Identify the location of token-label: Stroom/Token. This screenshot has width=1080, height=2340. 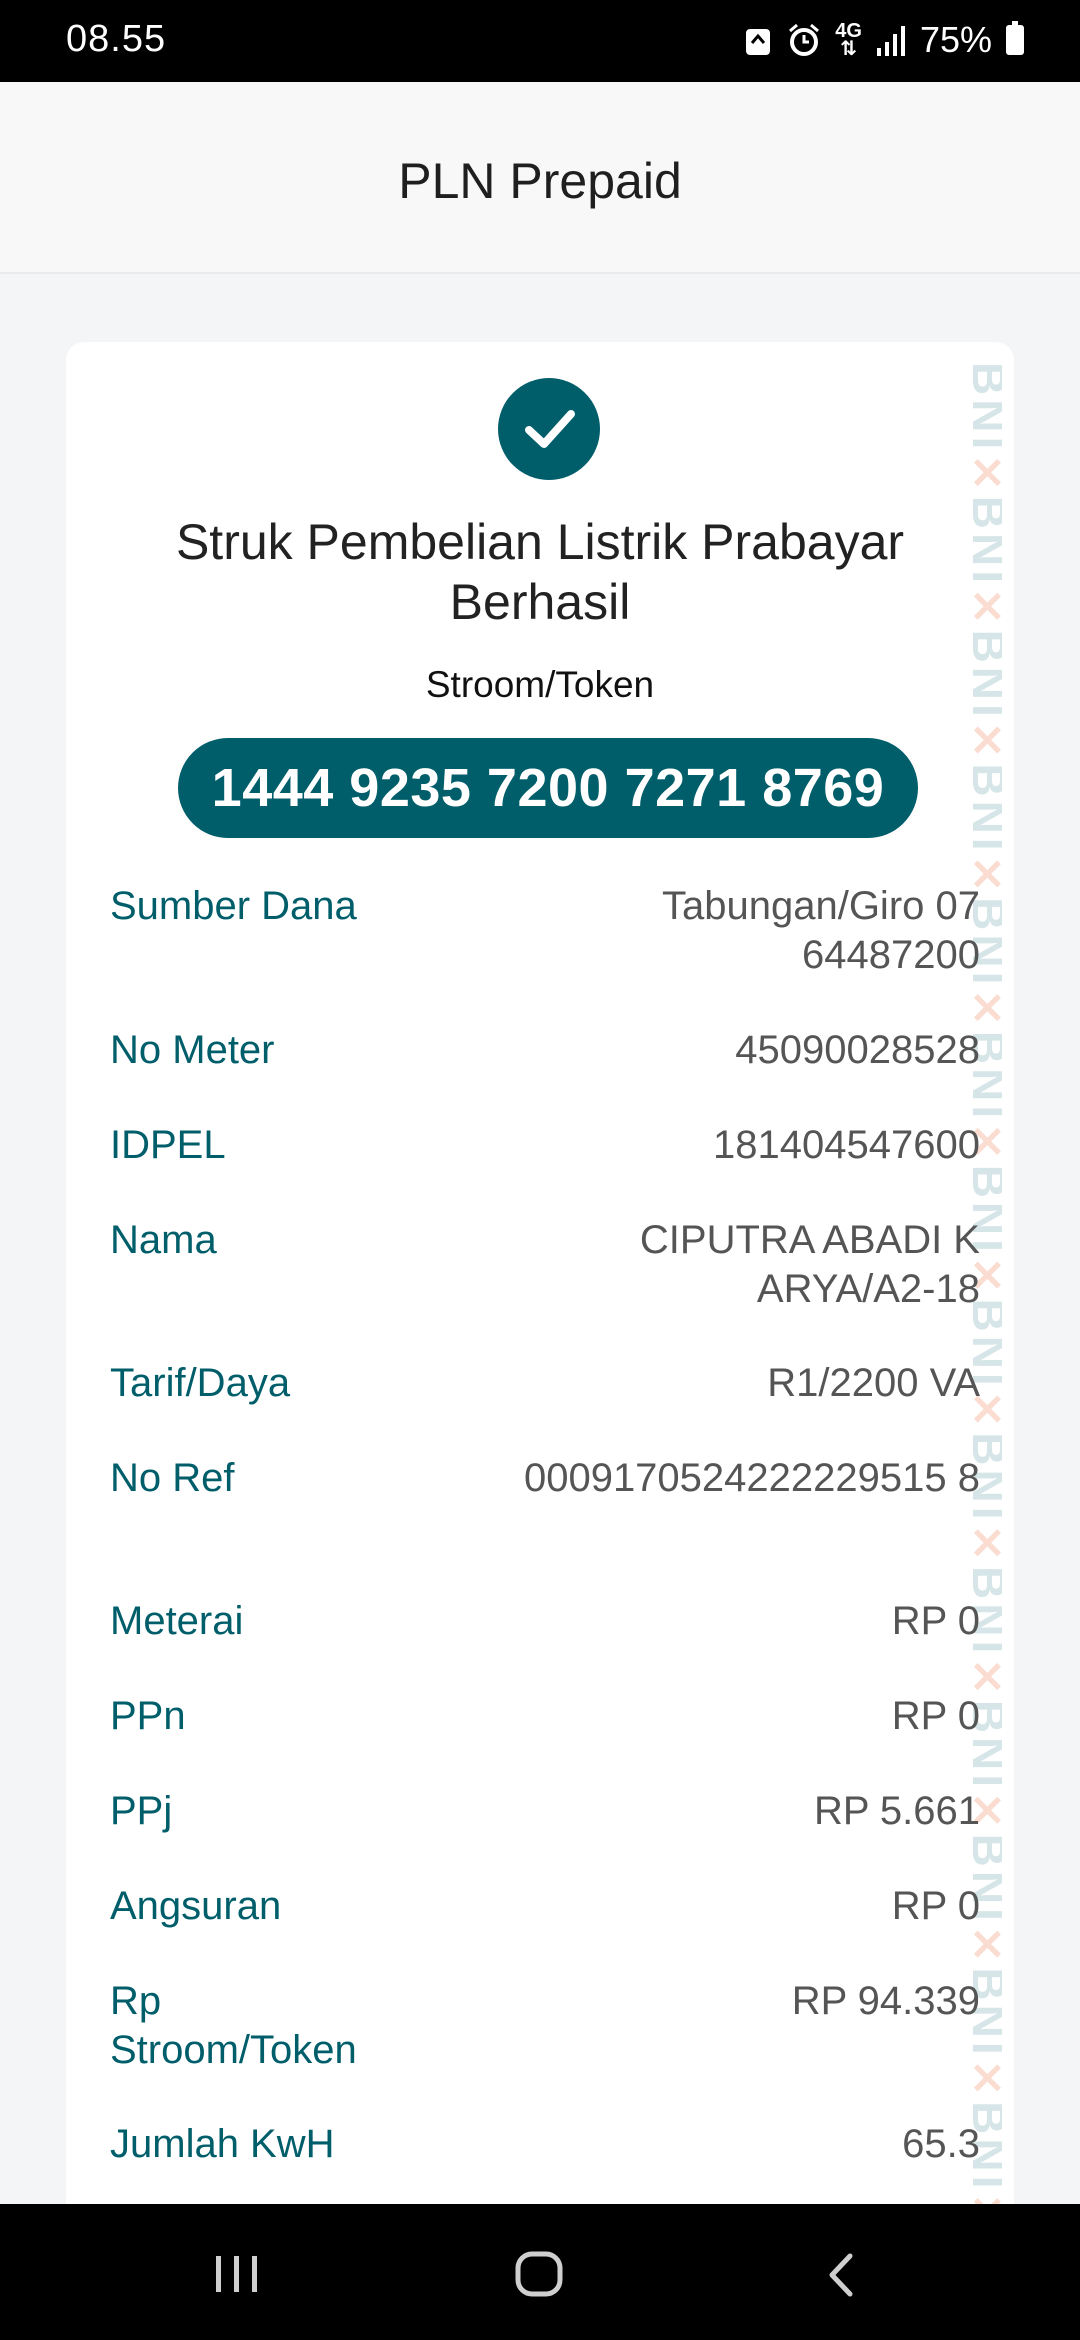
(540, 684).